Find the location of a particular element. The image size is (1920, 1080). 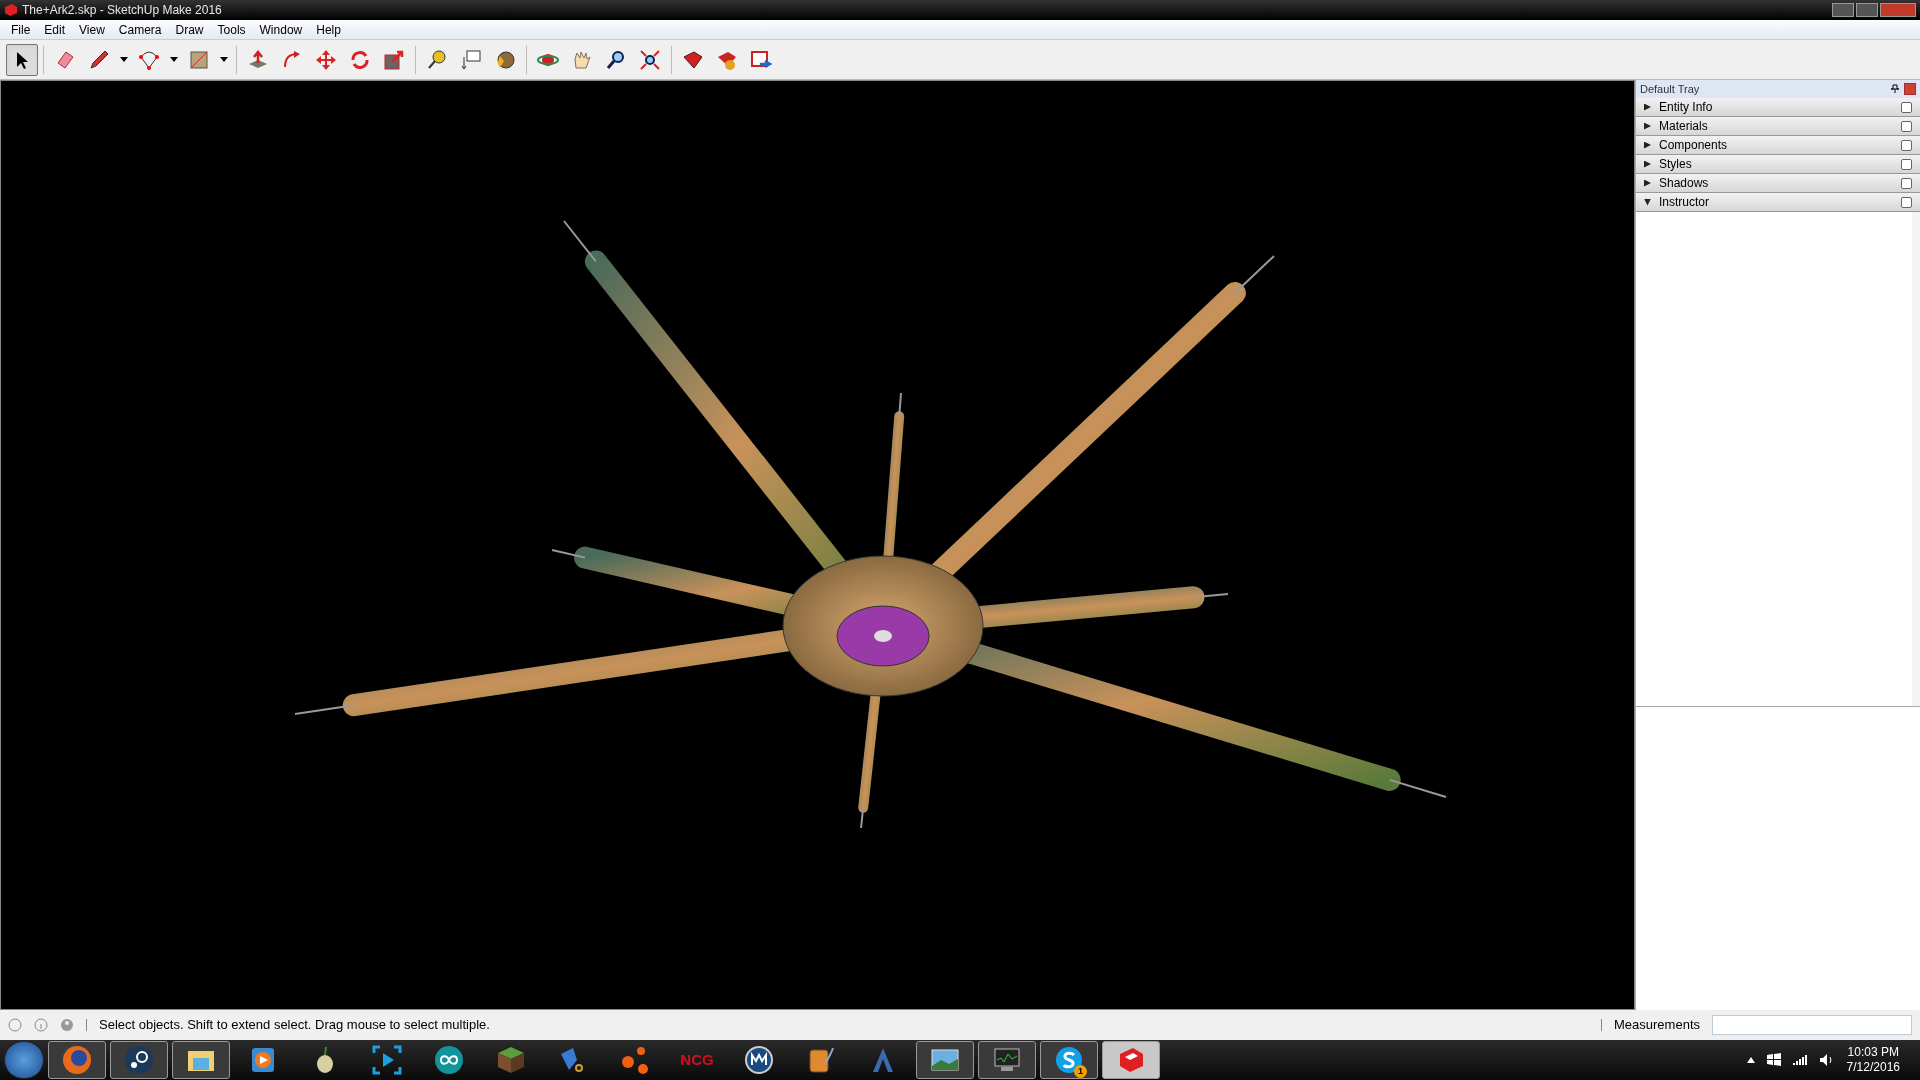

taskbar-button: 1 is located at coordinates (1069, 1060).